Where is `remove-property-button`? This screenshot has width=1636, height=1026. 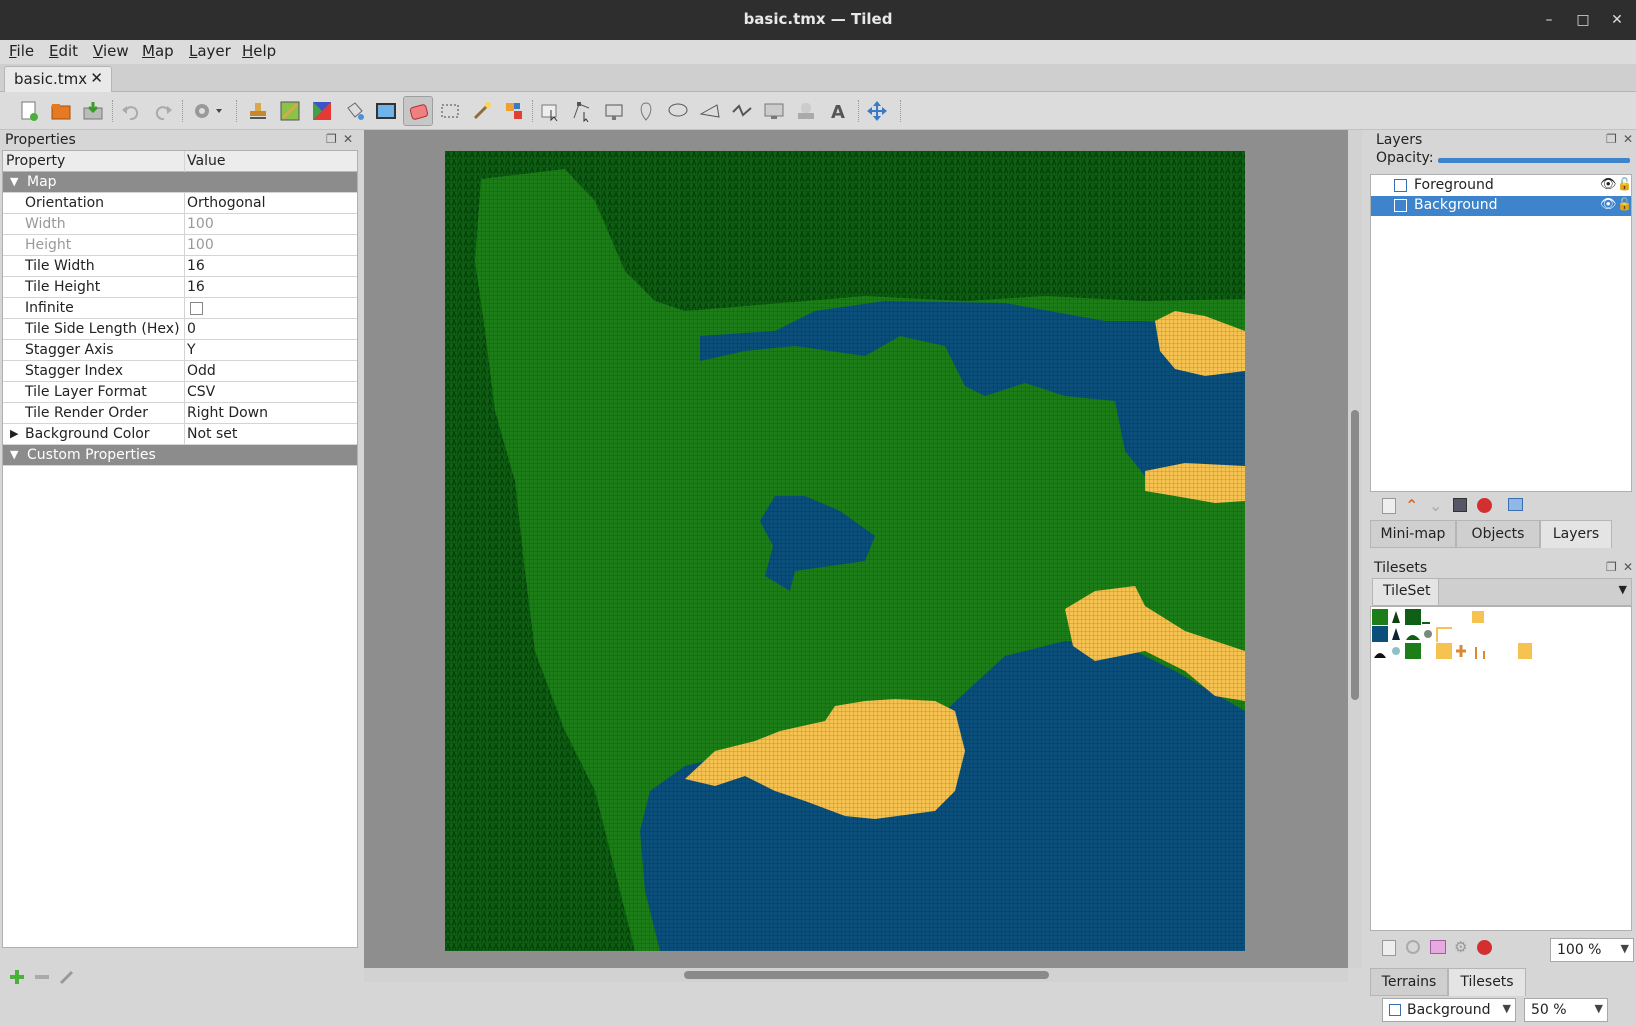
remove-property-button is located at coordinates (42, 979).